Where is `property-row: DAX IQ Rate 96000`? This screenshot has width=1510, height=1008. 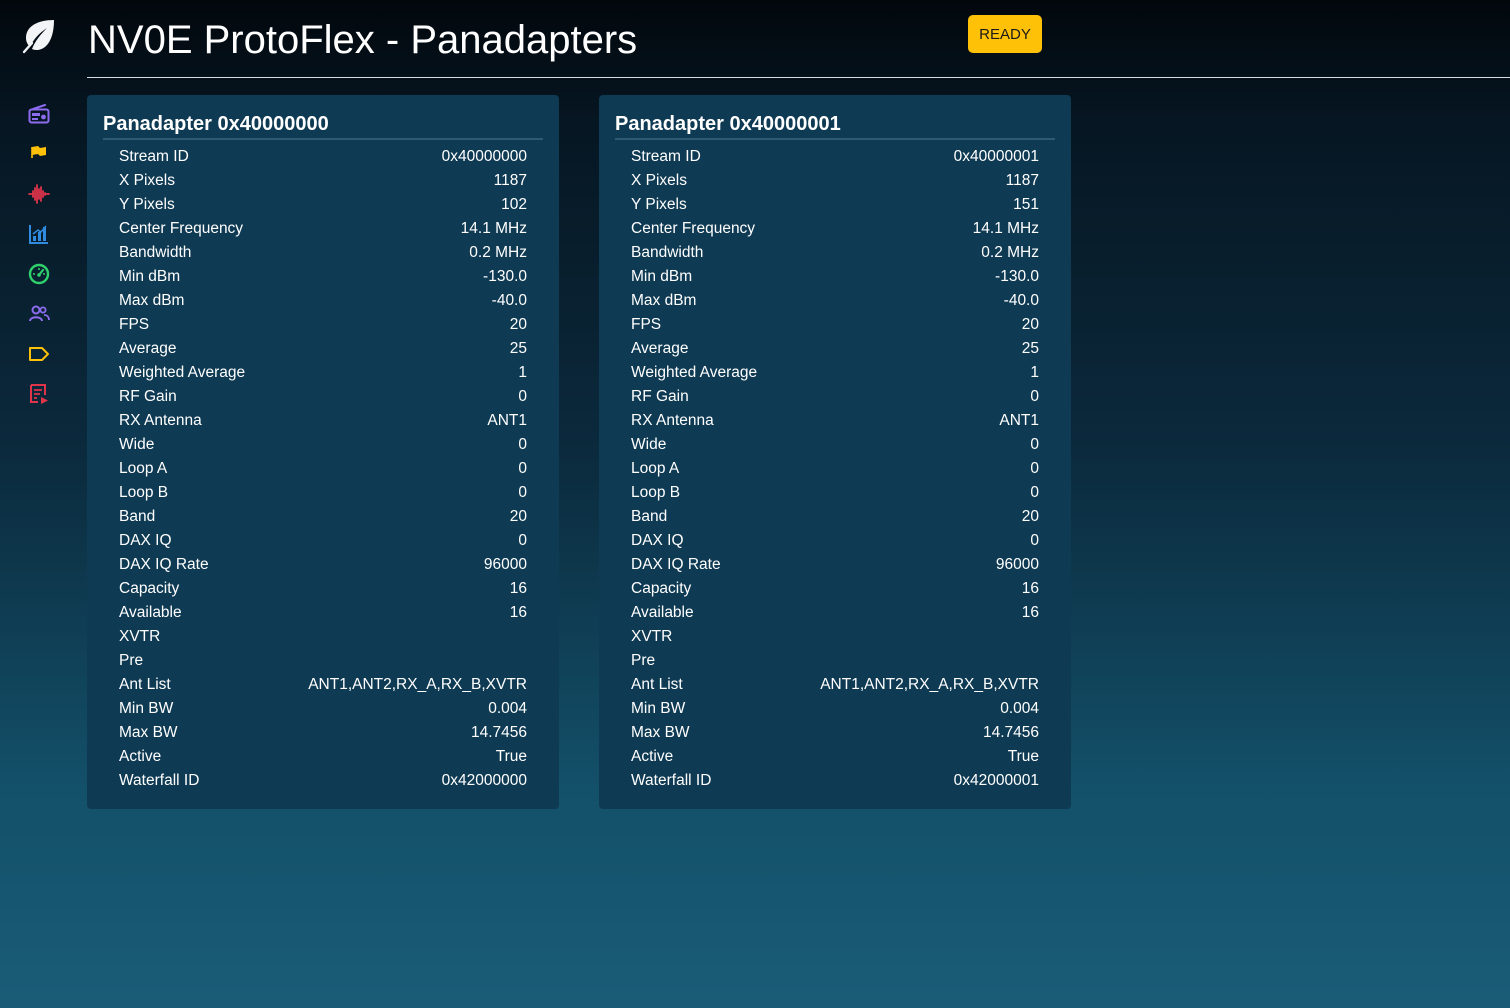
property-row: DAX IQ Rate 96000 is located at coordinates (835, 565).